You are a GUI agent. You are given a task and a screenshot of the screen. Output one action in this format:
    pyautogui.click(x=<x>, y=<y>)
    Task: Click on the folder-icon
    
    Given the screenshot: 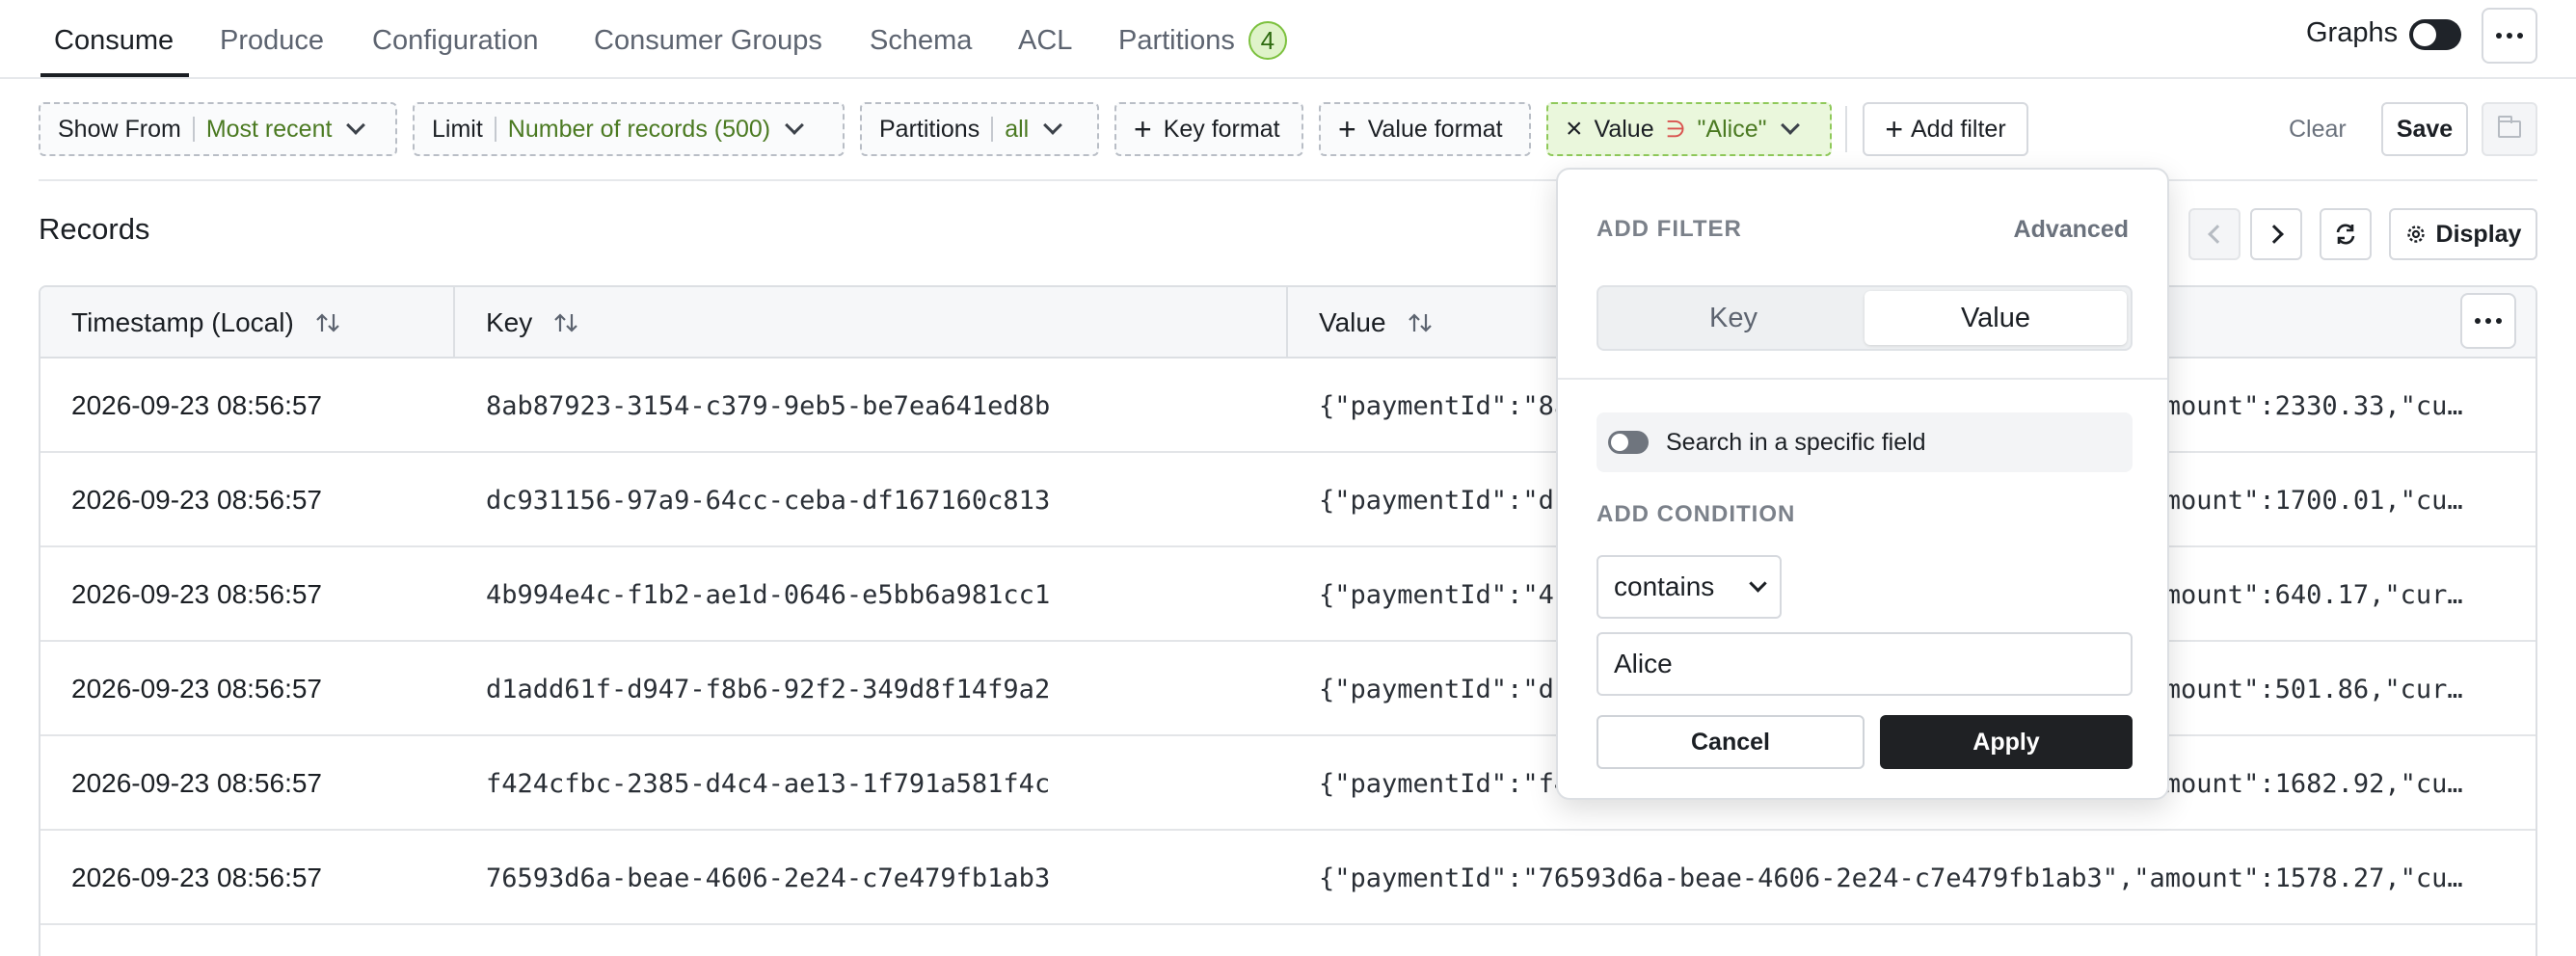 What is the action you would take?
    pyautogui.click(x=2510, y=127)
    